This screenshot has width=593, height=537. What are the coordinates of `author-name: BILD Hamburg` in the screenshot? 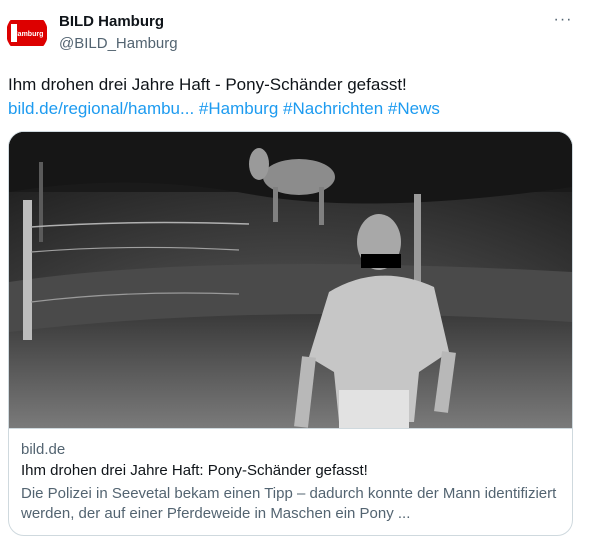 It's located at (111, 21).